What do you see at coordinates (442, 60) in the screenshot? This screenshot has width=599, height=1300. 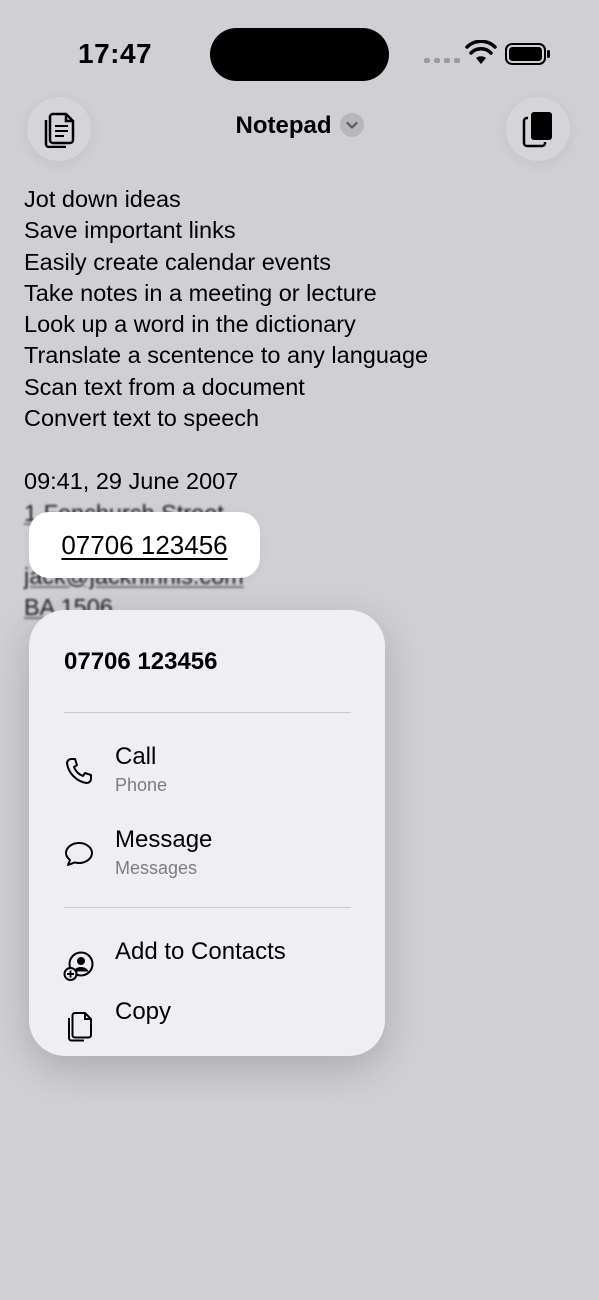 I see `cellular-signal-icon` at bounding box center [442, 60].